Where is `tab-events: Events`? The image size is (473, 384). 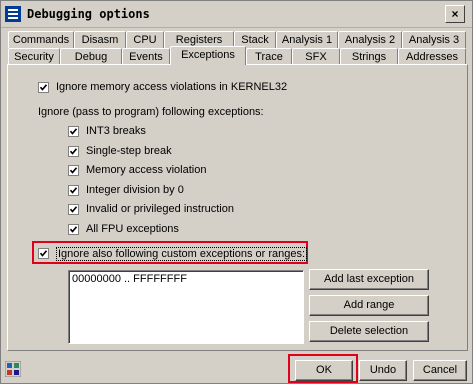
tab-events: Events is located at coordinates (146, 56).